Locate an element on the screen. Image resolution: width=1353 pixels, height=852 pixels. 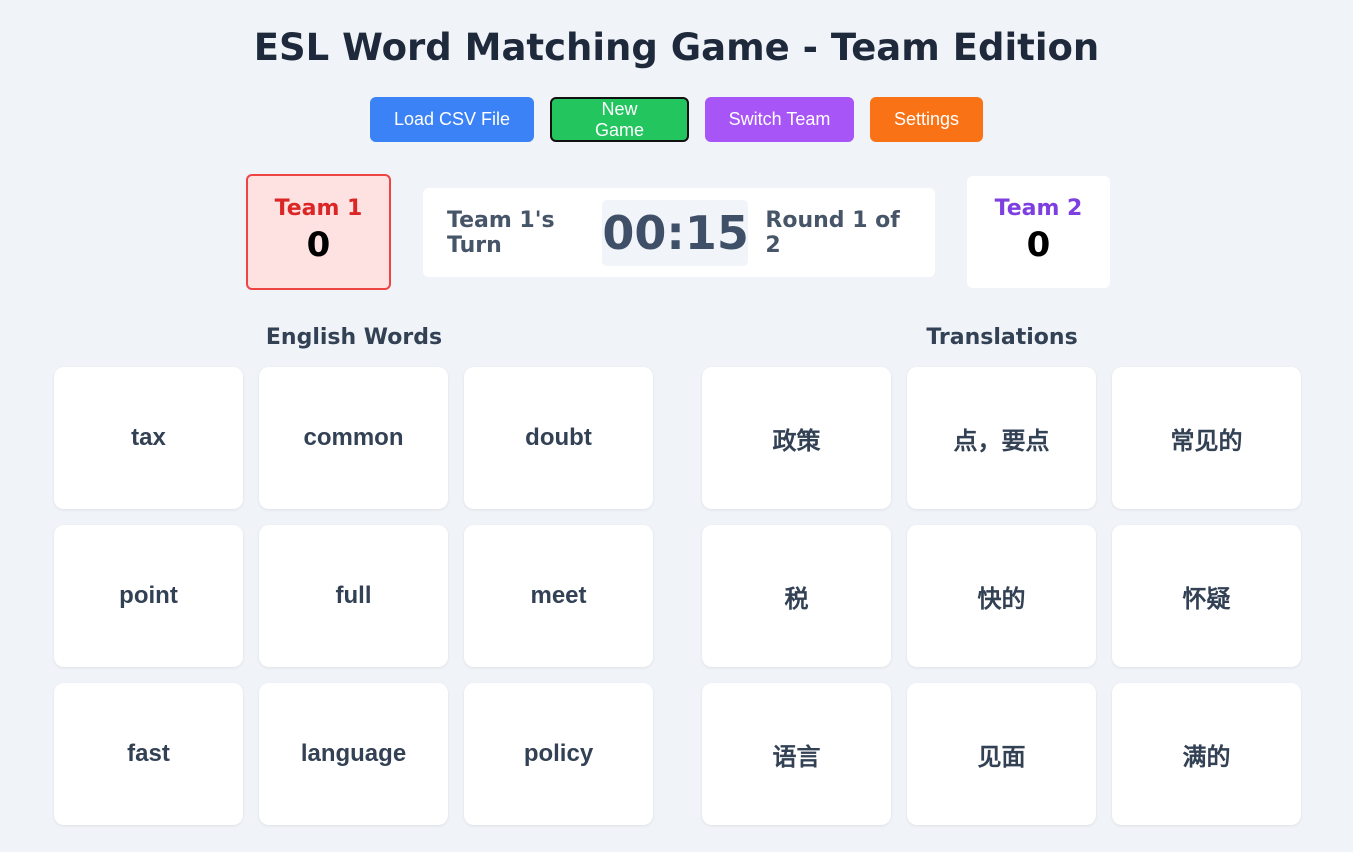
turn-indicator: Team 1's Turn is located at coordinates (501, 232).